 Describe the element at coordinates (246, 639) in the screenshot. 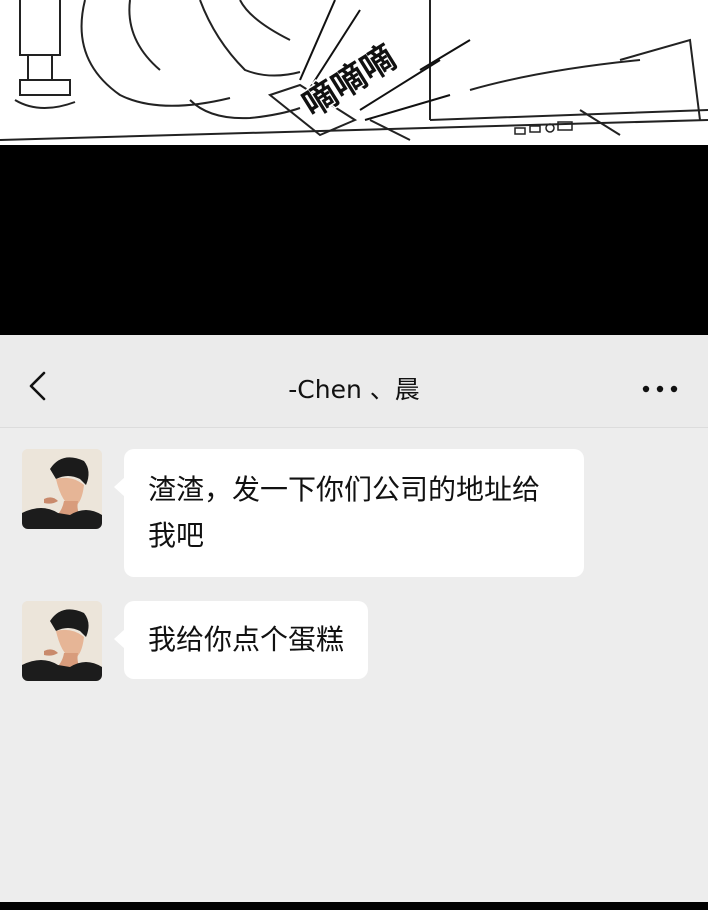

I see `message-text: 我给你点个蛋糕` at that location.